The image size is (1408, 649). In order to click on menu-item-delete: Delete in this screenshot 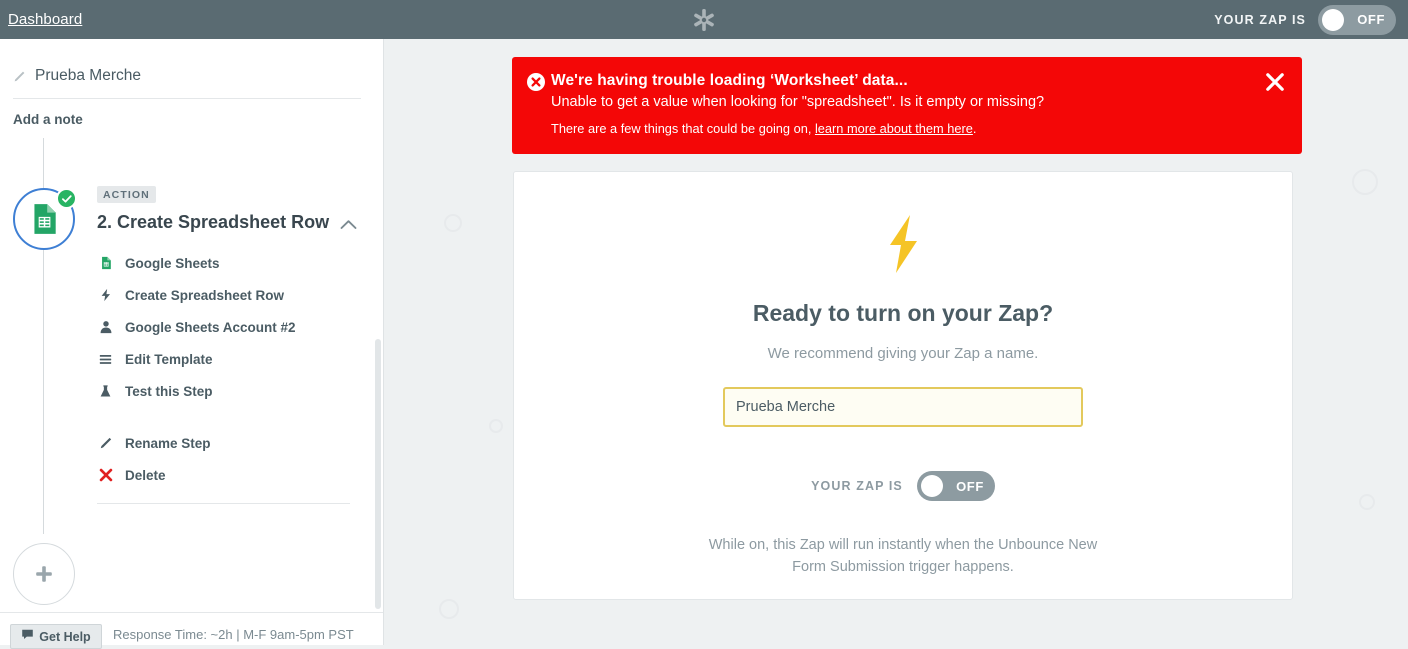, I will do `click(232, 475)`.